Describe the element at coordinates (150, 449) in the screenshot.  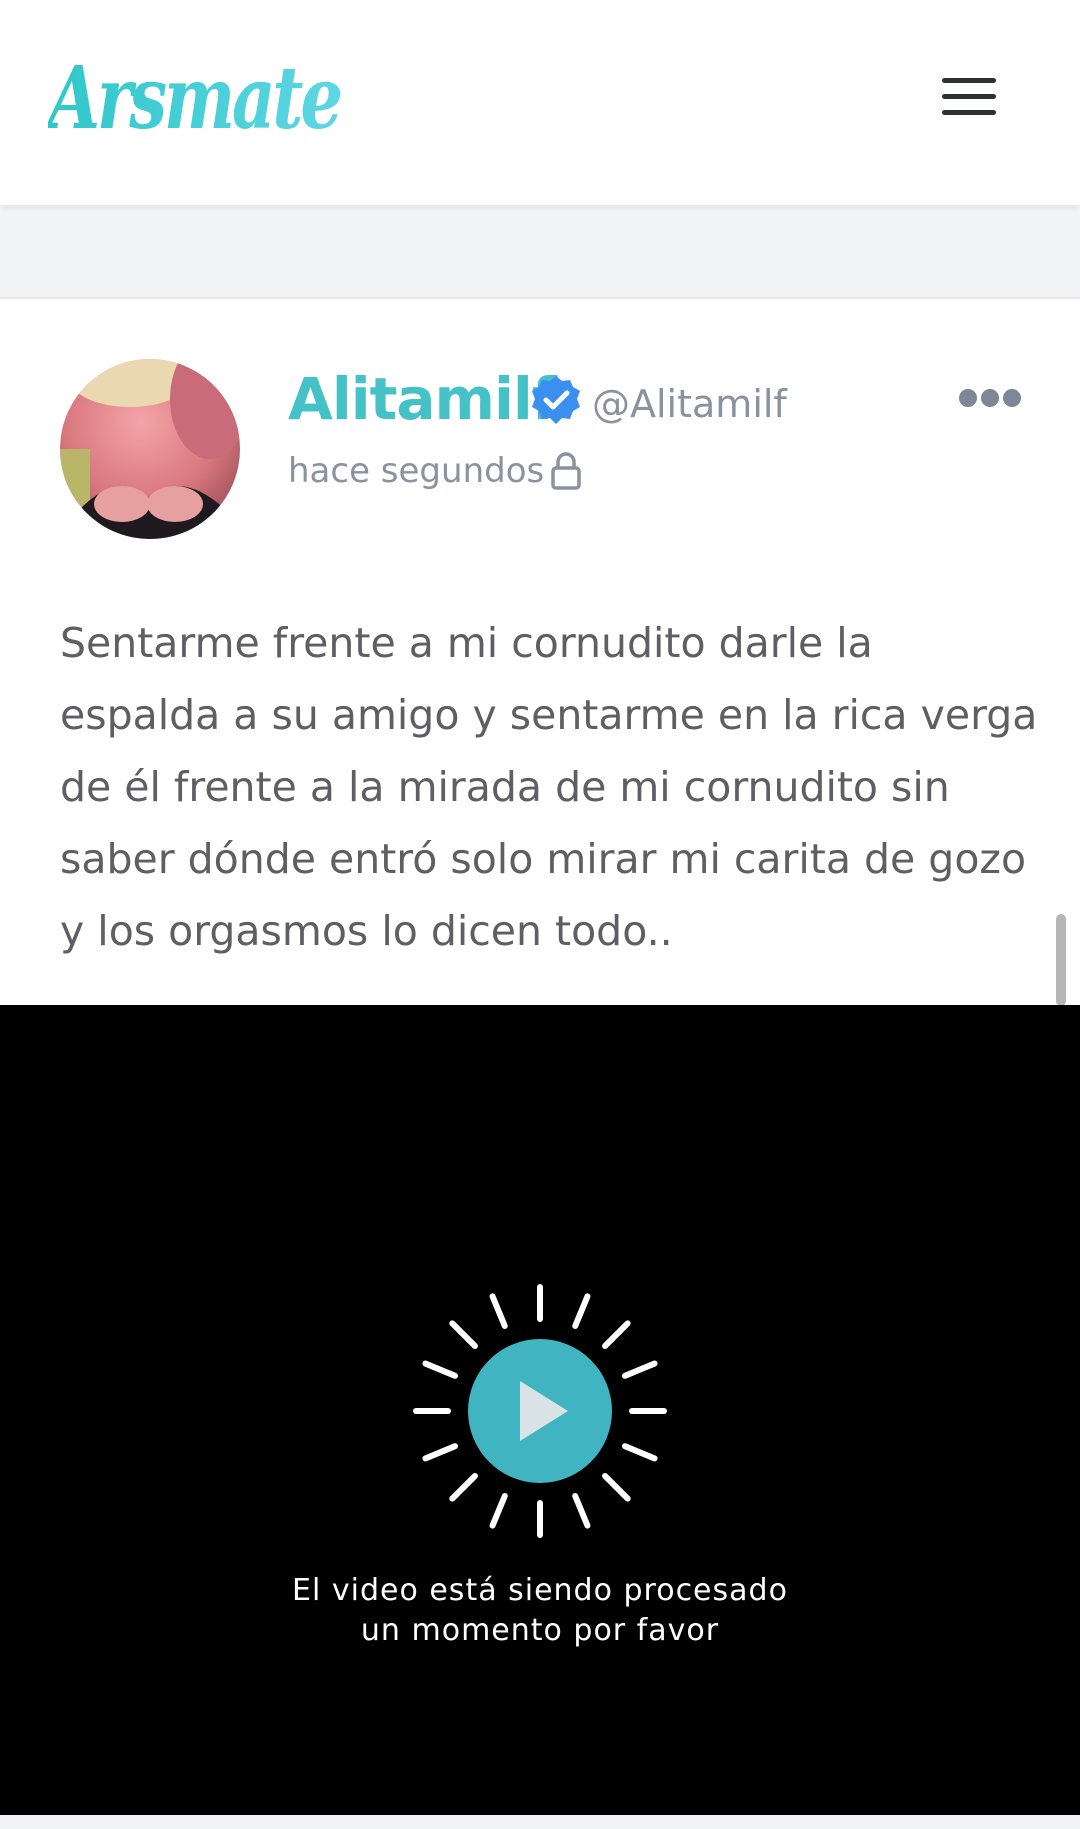
I see `avatar` at that location.